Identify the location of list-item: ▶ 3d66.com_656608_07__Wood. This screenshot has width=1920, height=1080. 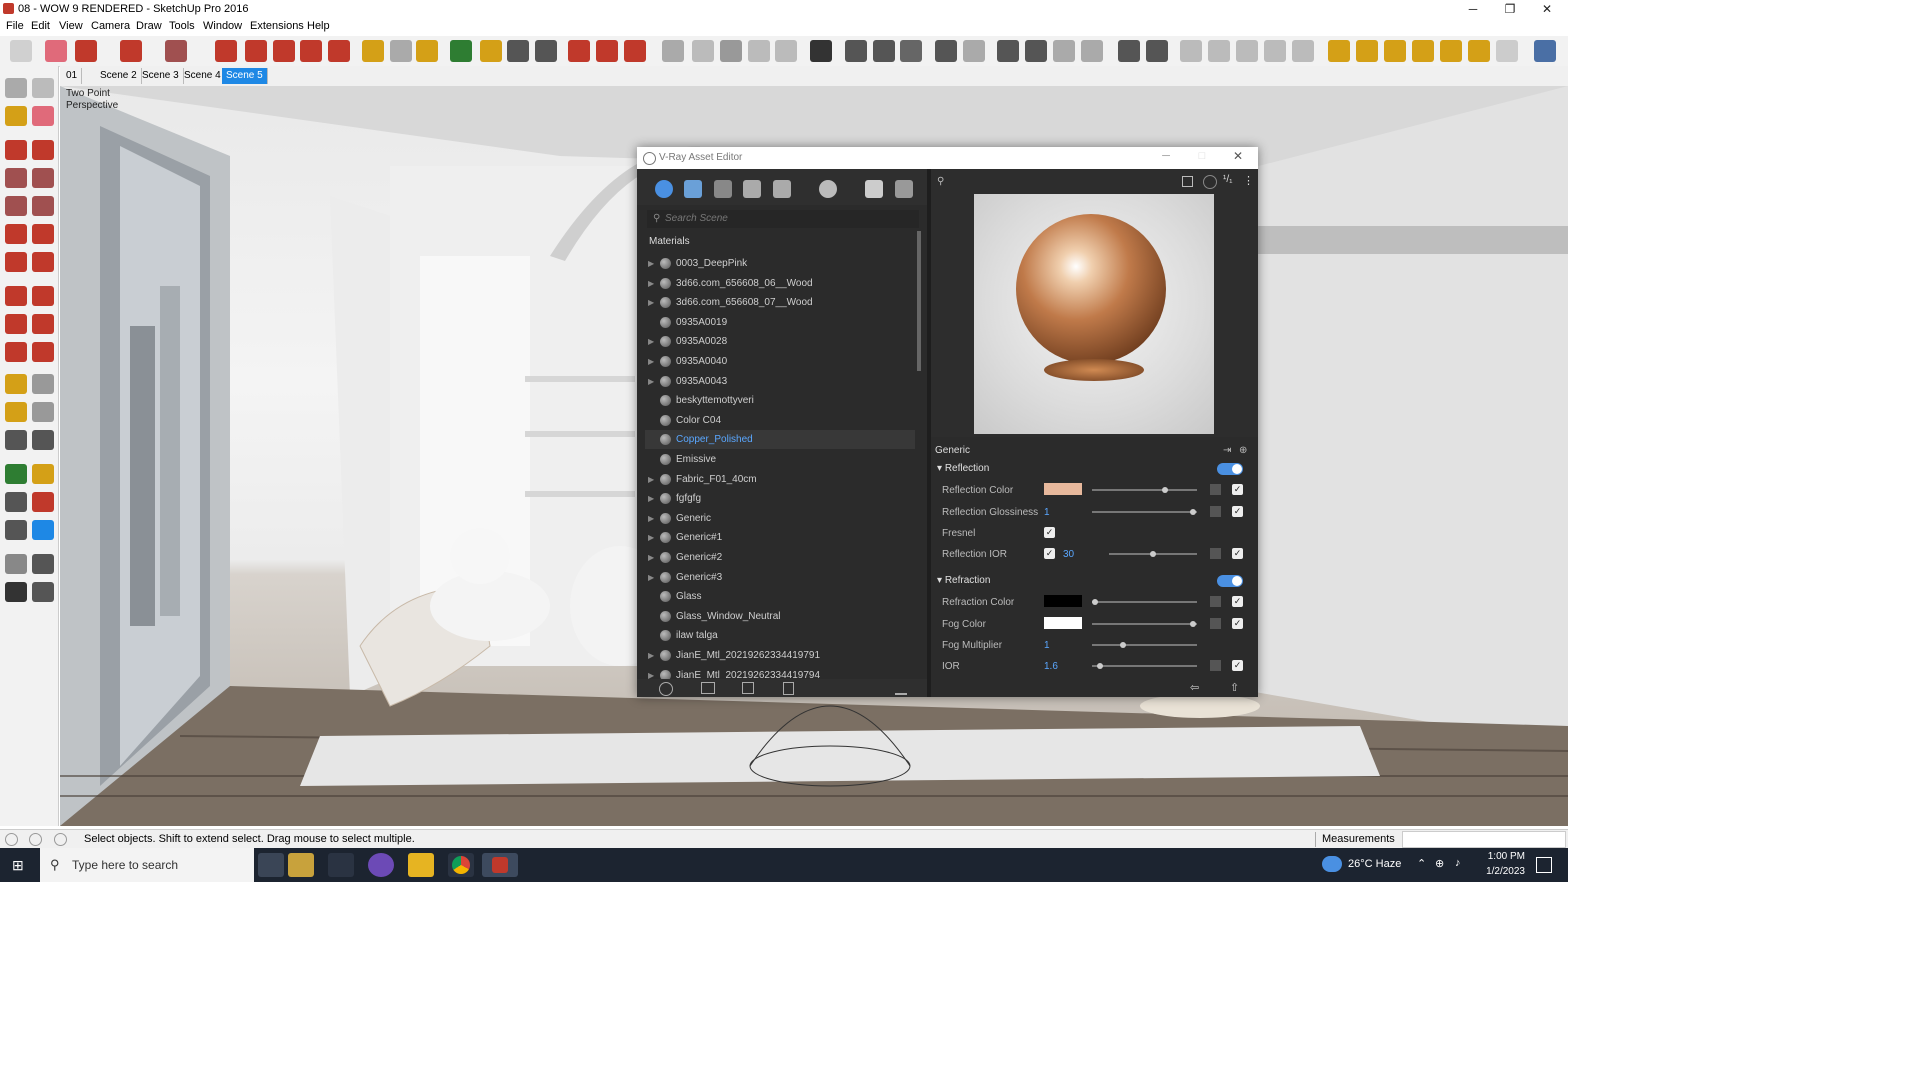
(780, 302).